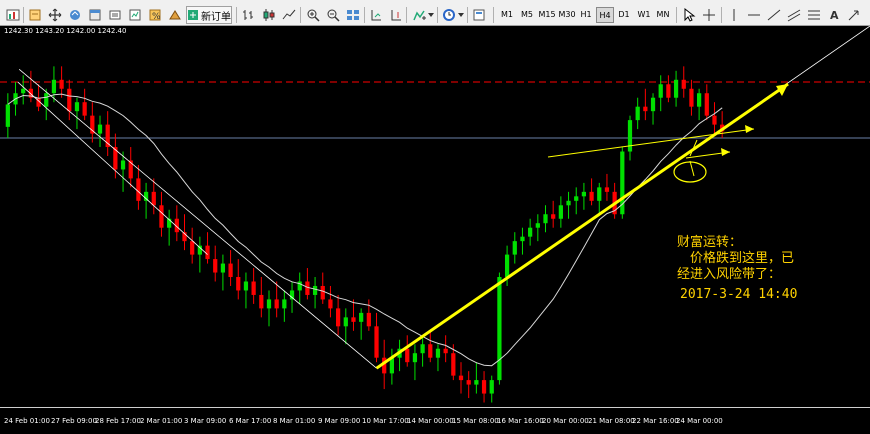 Image resolution: width=870 pixels, height=434 pixels. What do you see at coordinates (734, 15) in the screenshot?
I see `vertical-line-icon` at bounding box center [734, 15].